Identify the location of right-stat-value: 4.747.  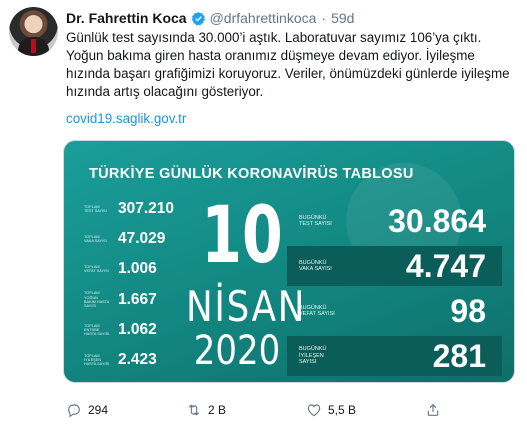
(445, 265).